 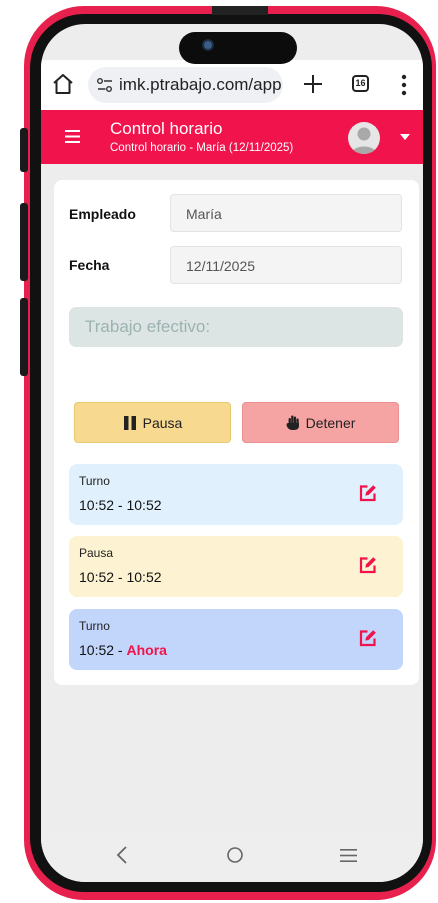 I want to click on stop-button: Detener, so click(x=320, y=422).